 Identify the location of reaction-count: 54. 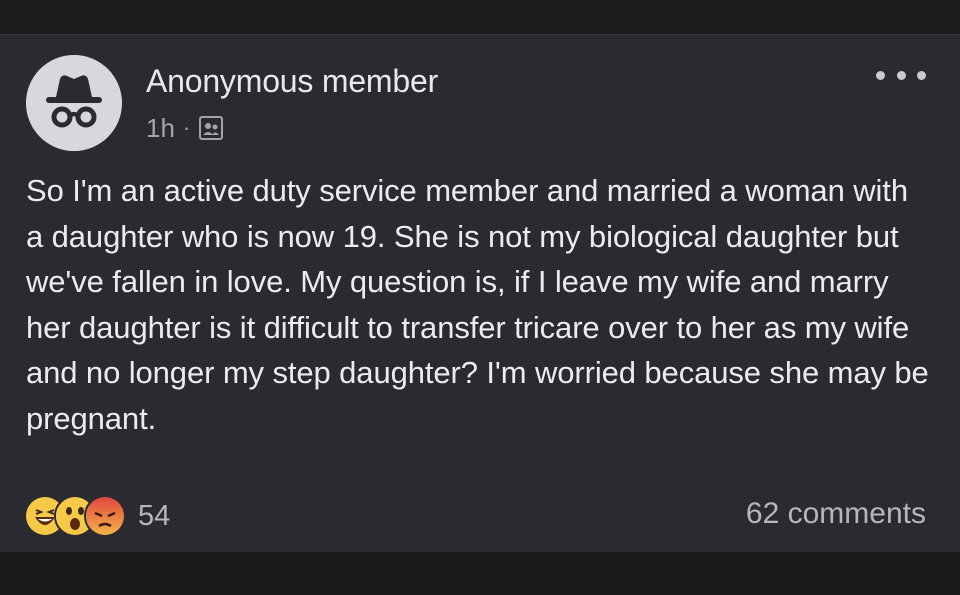
(154, 515).